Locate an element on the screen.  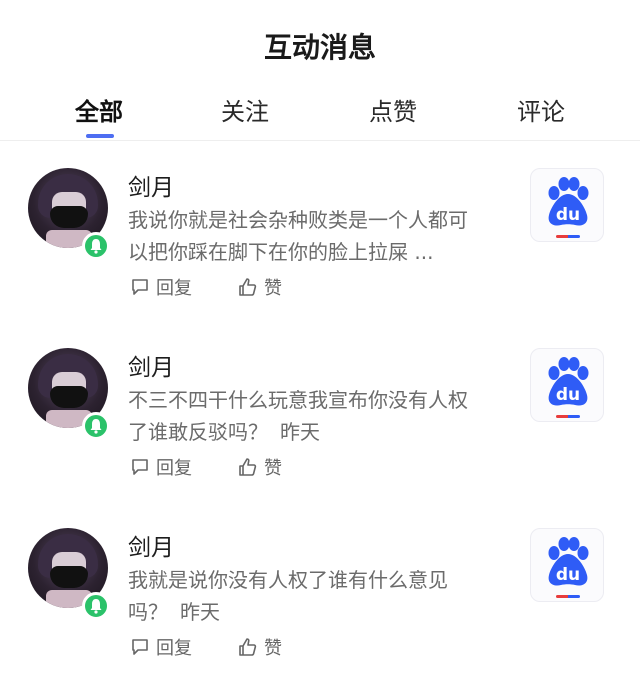
tab-follow: 关注 is located at coordinates (245, 109).